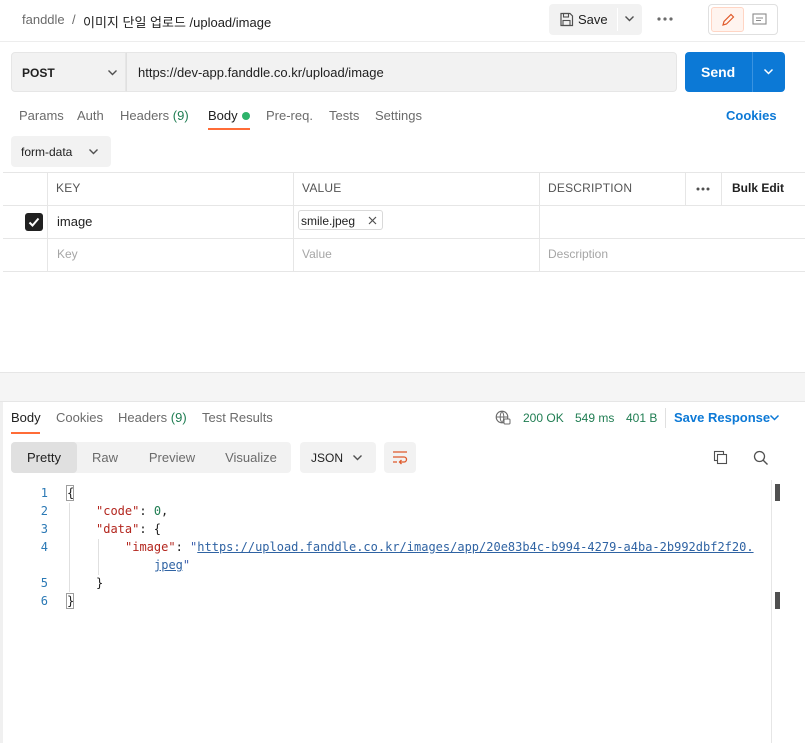  I want to click on new-key-field: Key, so click(67, 254).